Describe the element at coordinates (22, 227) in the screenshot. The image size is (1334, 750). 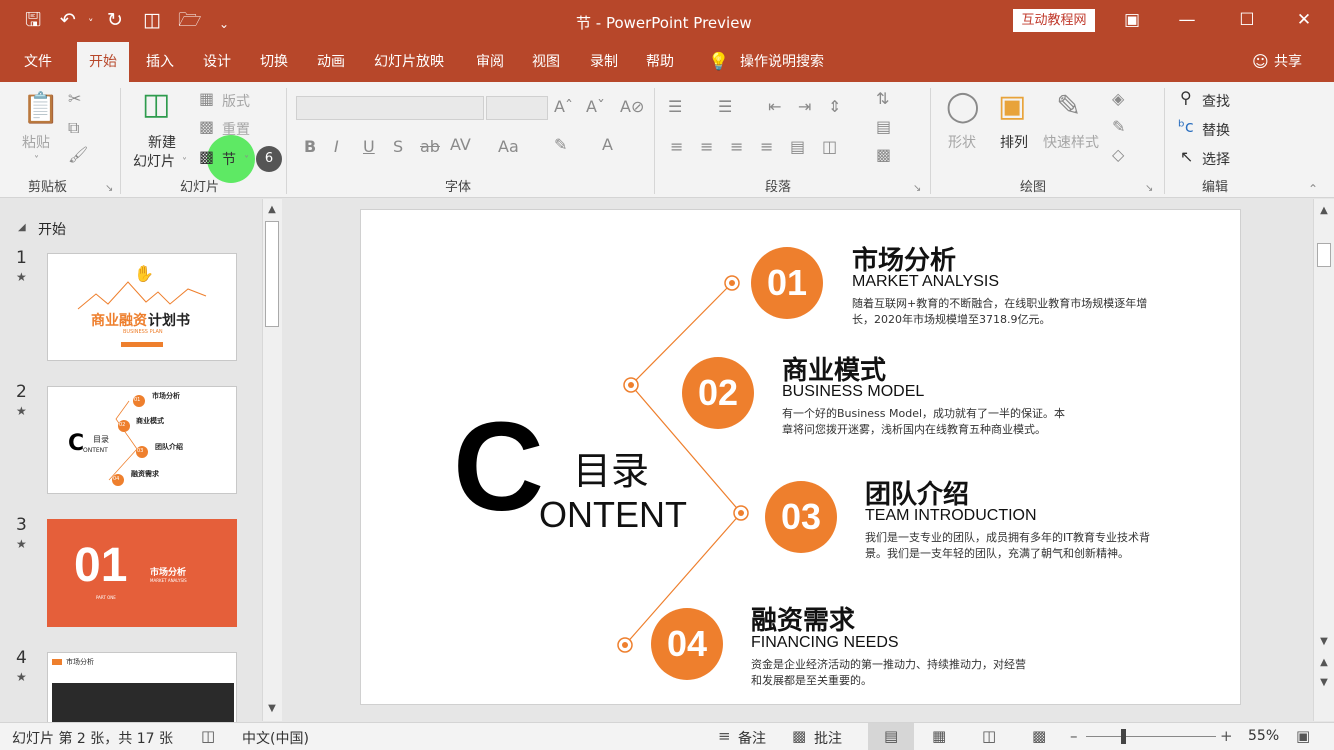
I see `section-collapse-icon: ◢` at that location.